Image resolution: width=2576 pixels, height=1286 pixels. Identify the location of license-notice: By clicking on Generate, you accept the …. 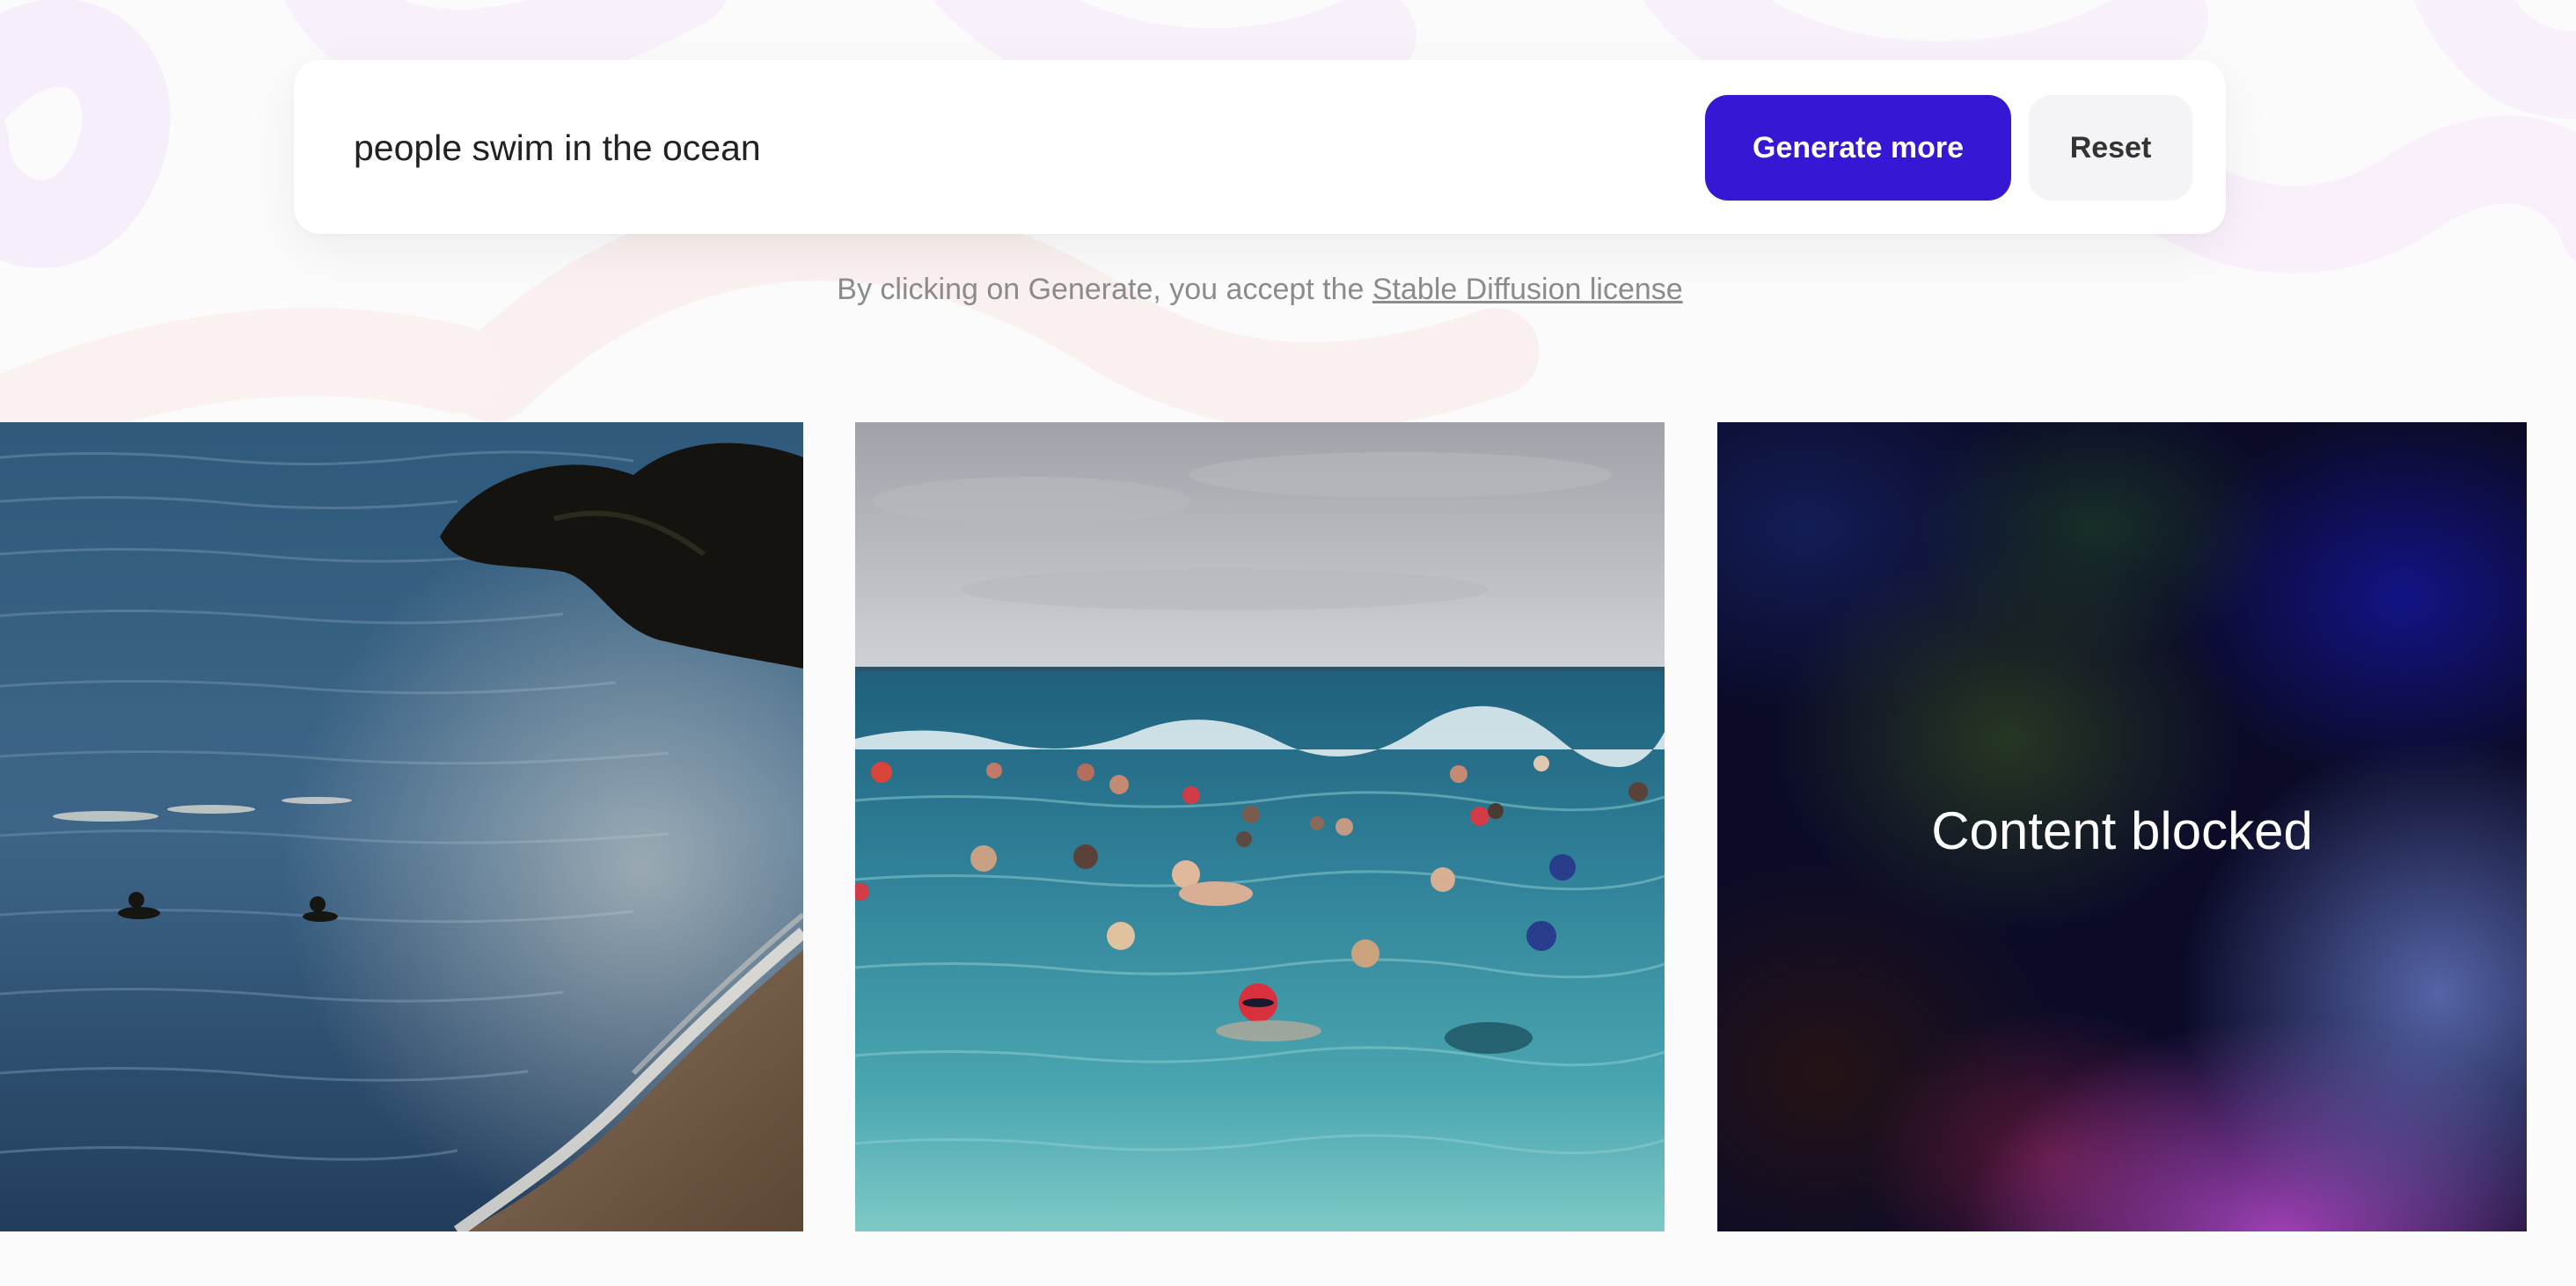
(1260, 290).